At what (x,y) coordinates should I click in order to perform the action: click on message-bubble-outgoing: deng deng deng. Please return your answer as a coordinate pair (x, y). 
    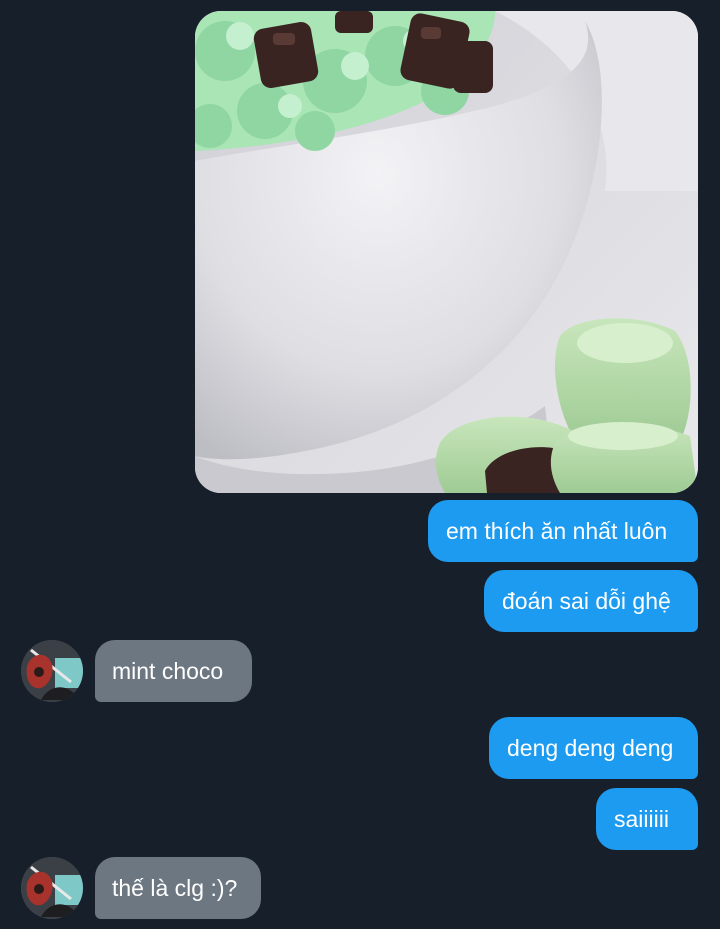
    Looking at the image, I should click on (593, 748).